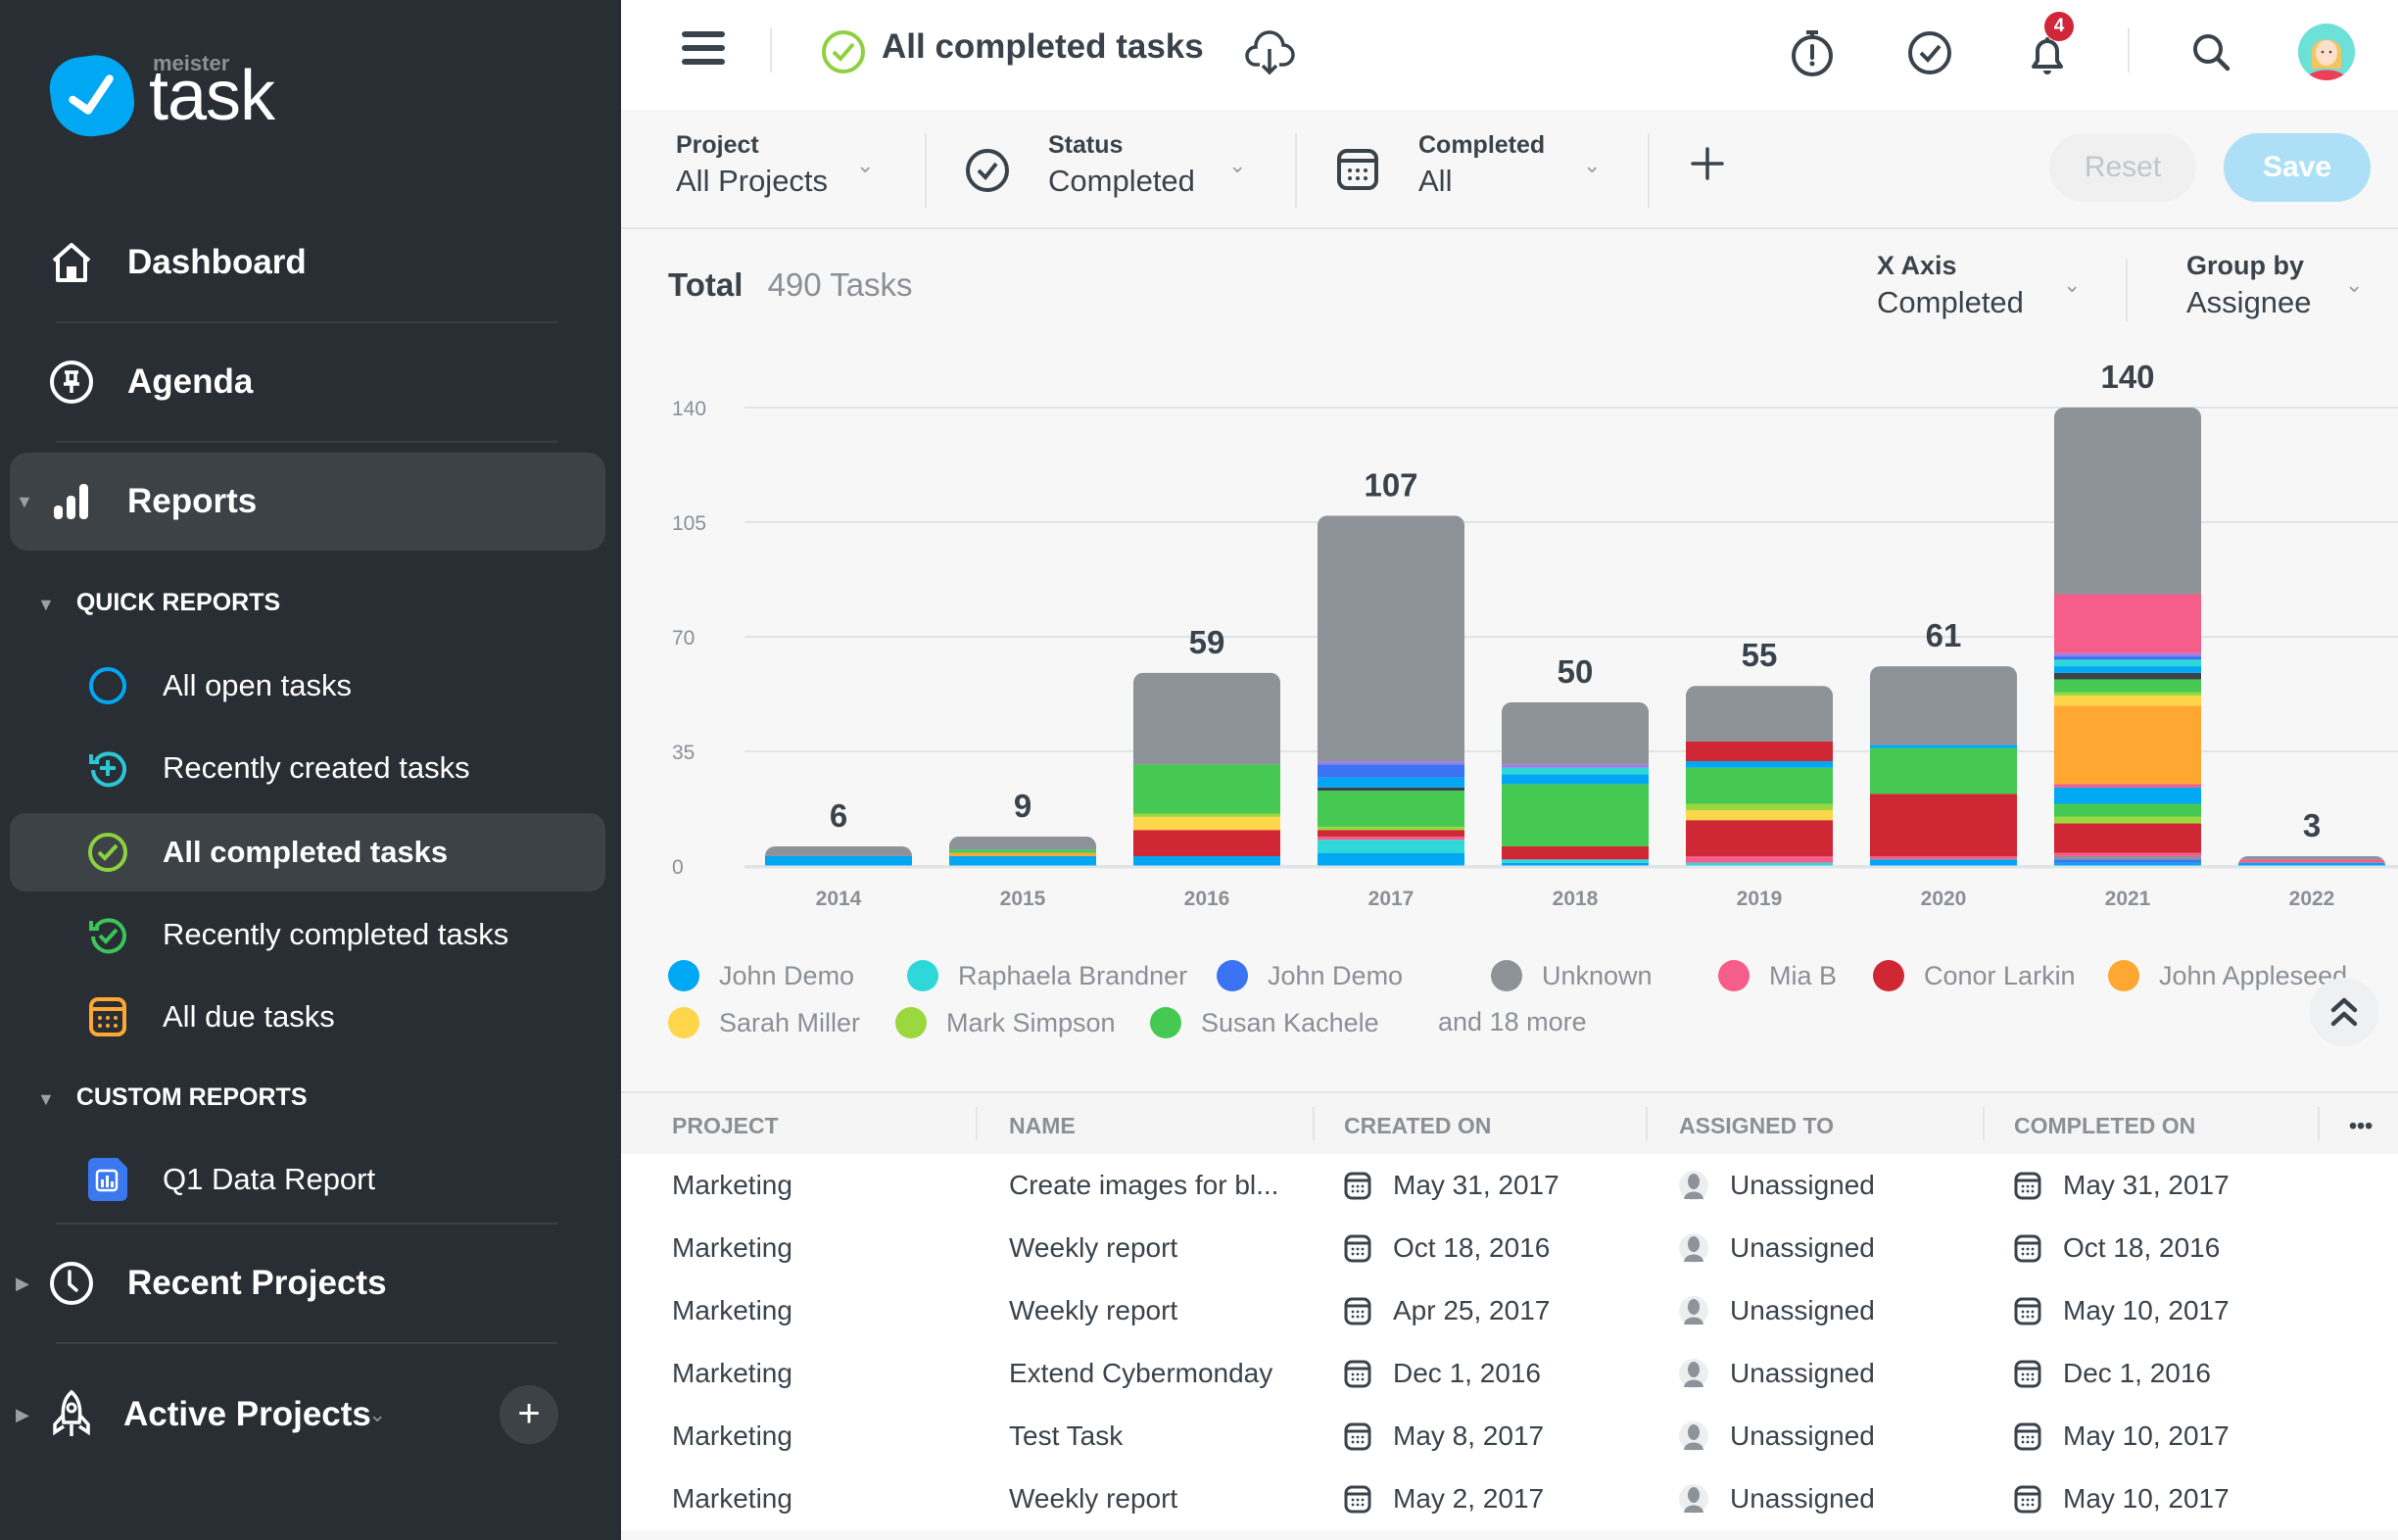  Describe the element at coordinates (307, 686) in the screenshot. I see `report-all-open-tasks: All open tasks` at that location.